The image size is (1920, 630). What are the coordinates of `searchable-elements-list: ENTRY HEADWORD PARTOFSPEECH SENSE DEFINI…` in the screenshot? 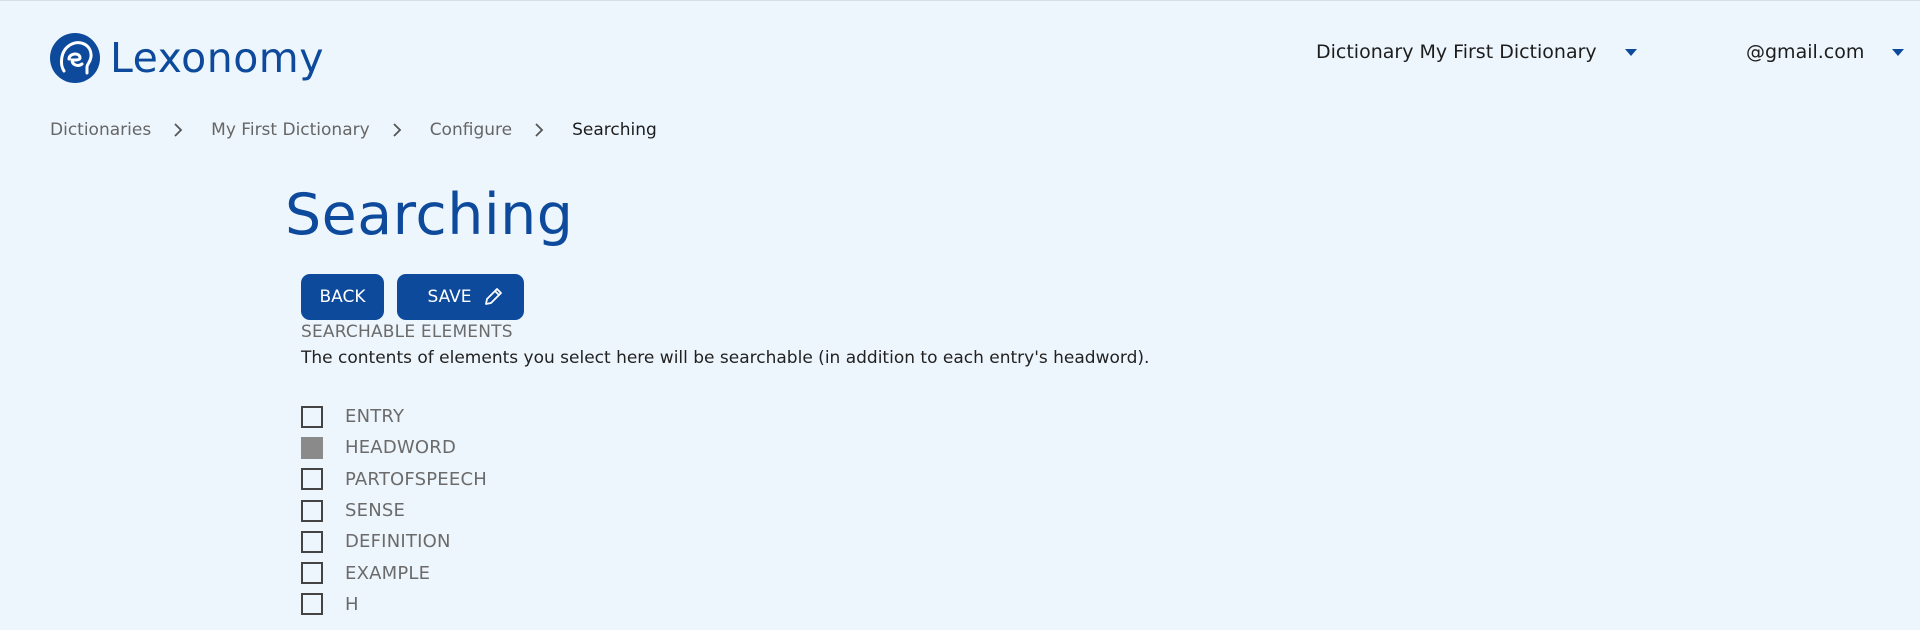 It's located at (394, 510).